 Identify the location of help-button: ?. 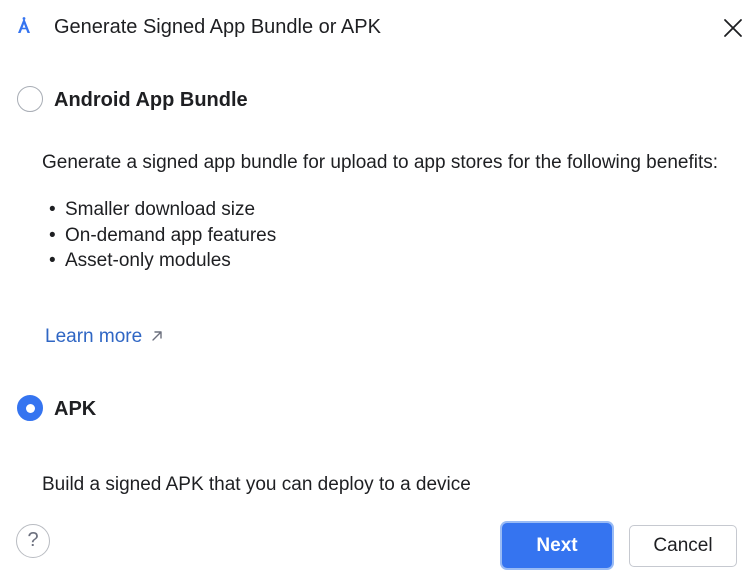
(33, 541).